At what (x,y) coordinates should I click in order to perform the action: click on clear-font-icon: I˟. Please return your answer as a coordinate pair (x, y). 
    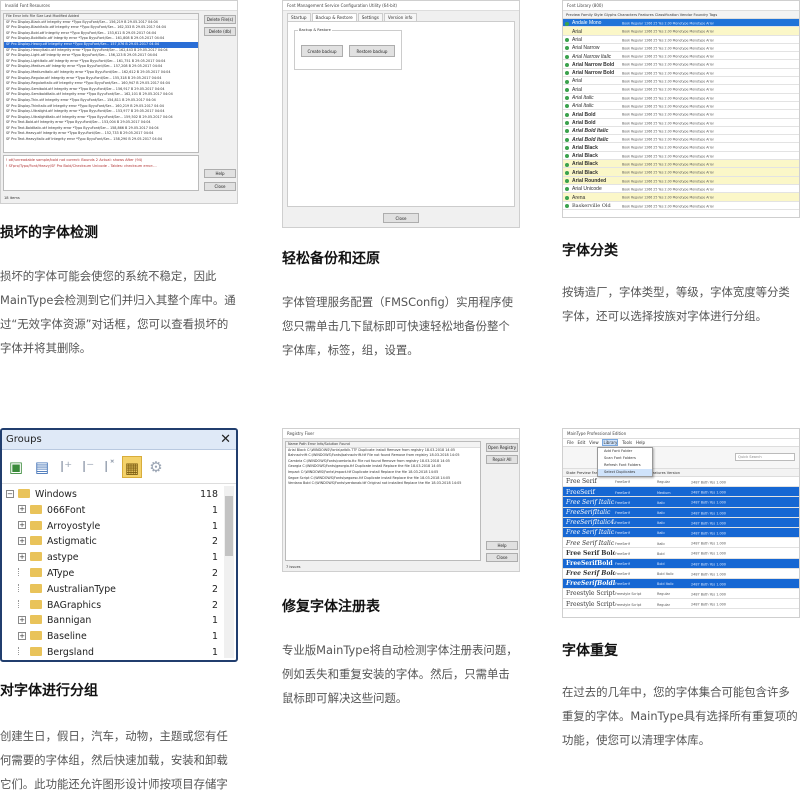
    Looking at the image, I should click on (110, 467).